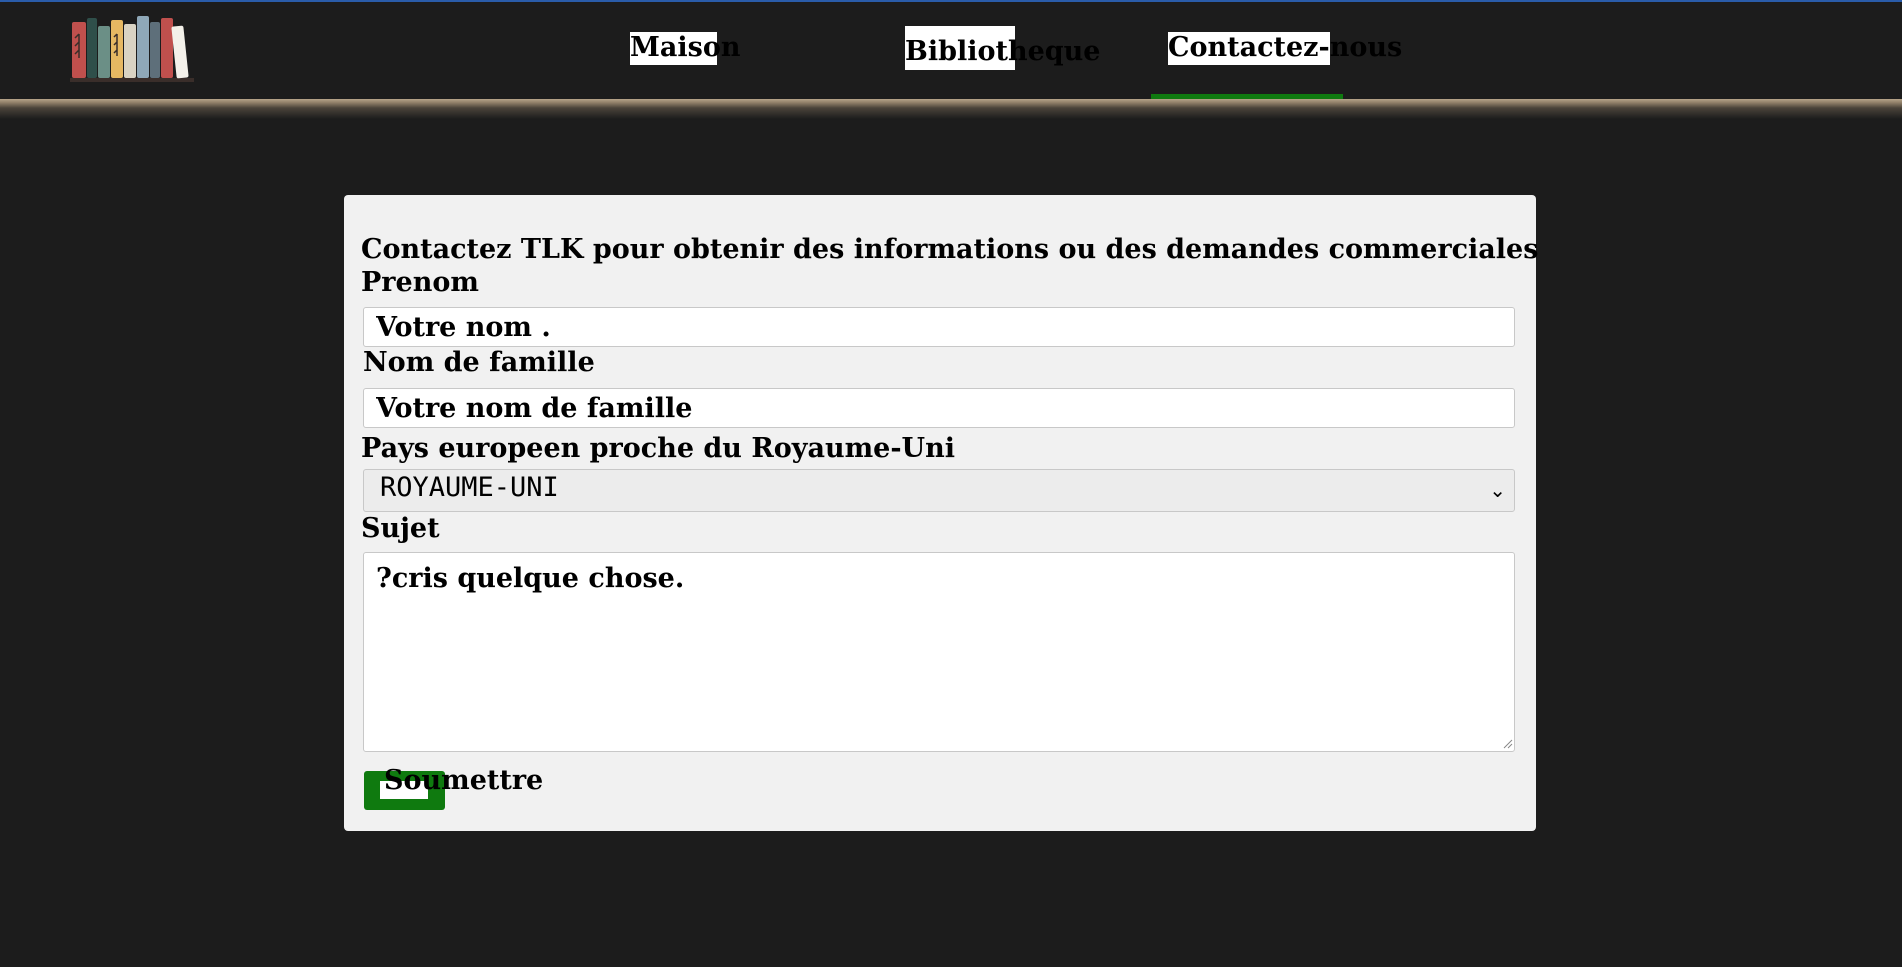  I want to click on resize-grip-icon, so click(1507, 743).